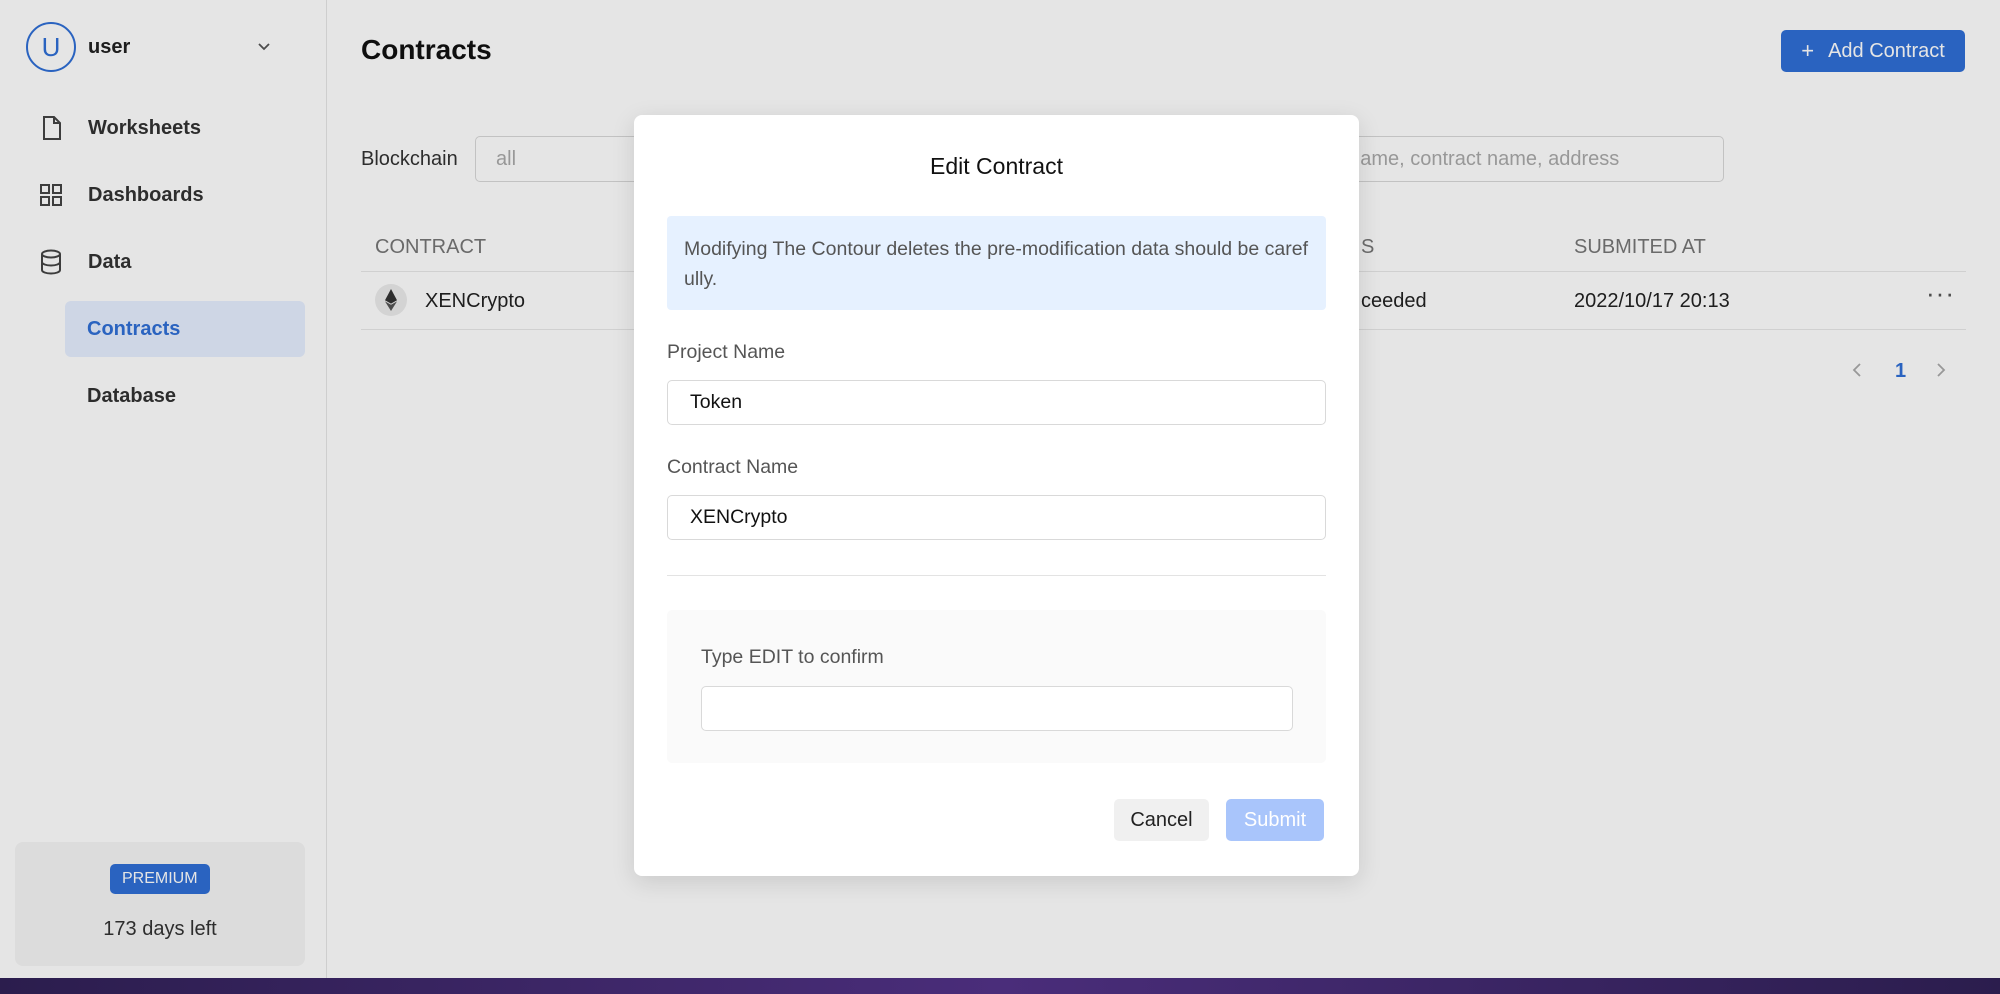 The width and height of the screenshot is (2000, 994). Describe the element at coordinates (996, 517) in the screenshot. I see `contract-name-input: XENCrypto` at that location.